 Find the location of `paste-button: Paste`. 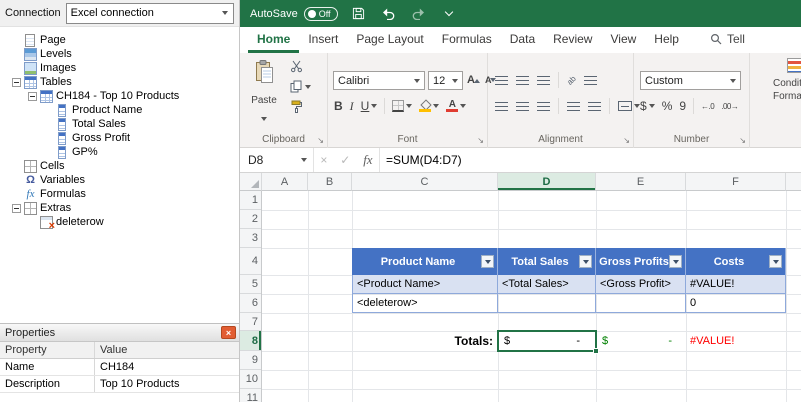

paste-button: Paste is located at coordinates (264, 90).